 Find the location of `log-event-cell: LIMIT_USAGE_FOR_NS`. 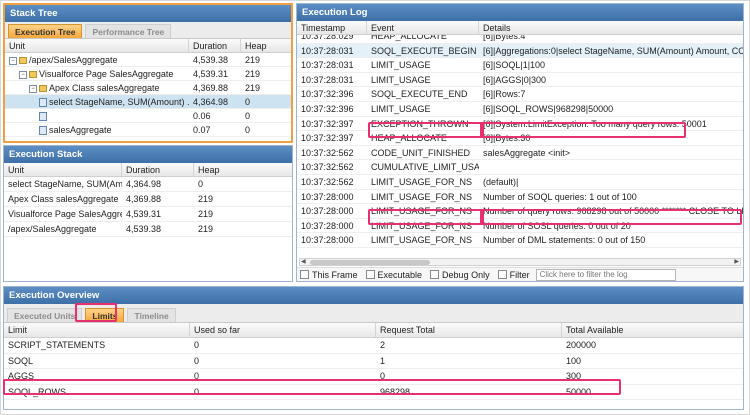

log-event-cell: LIMIT_USAGE_FOR_NS is located at coordinates (422, 181).